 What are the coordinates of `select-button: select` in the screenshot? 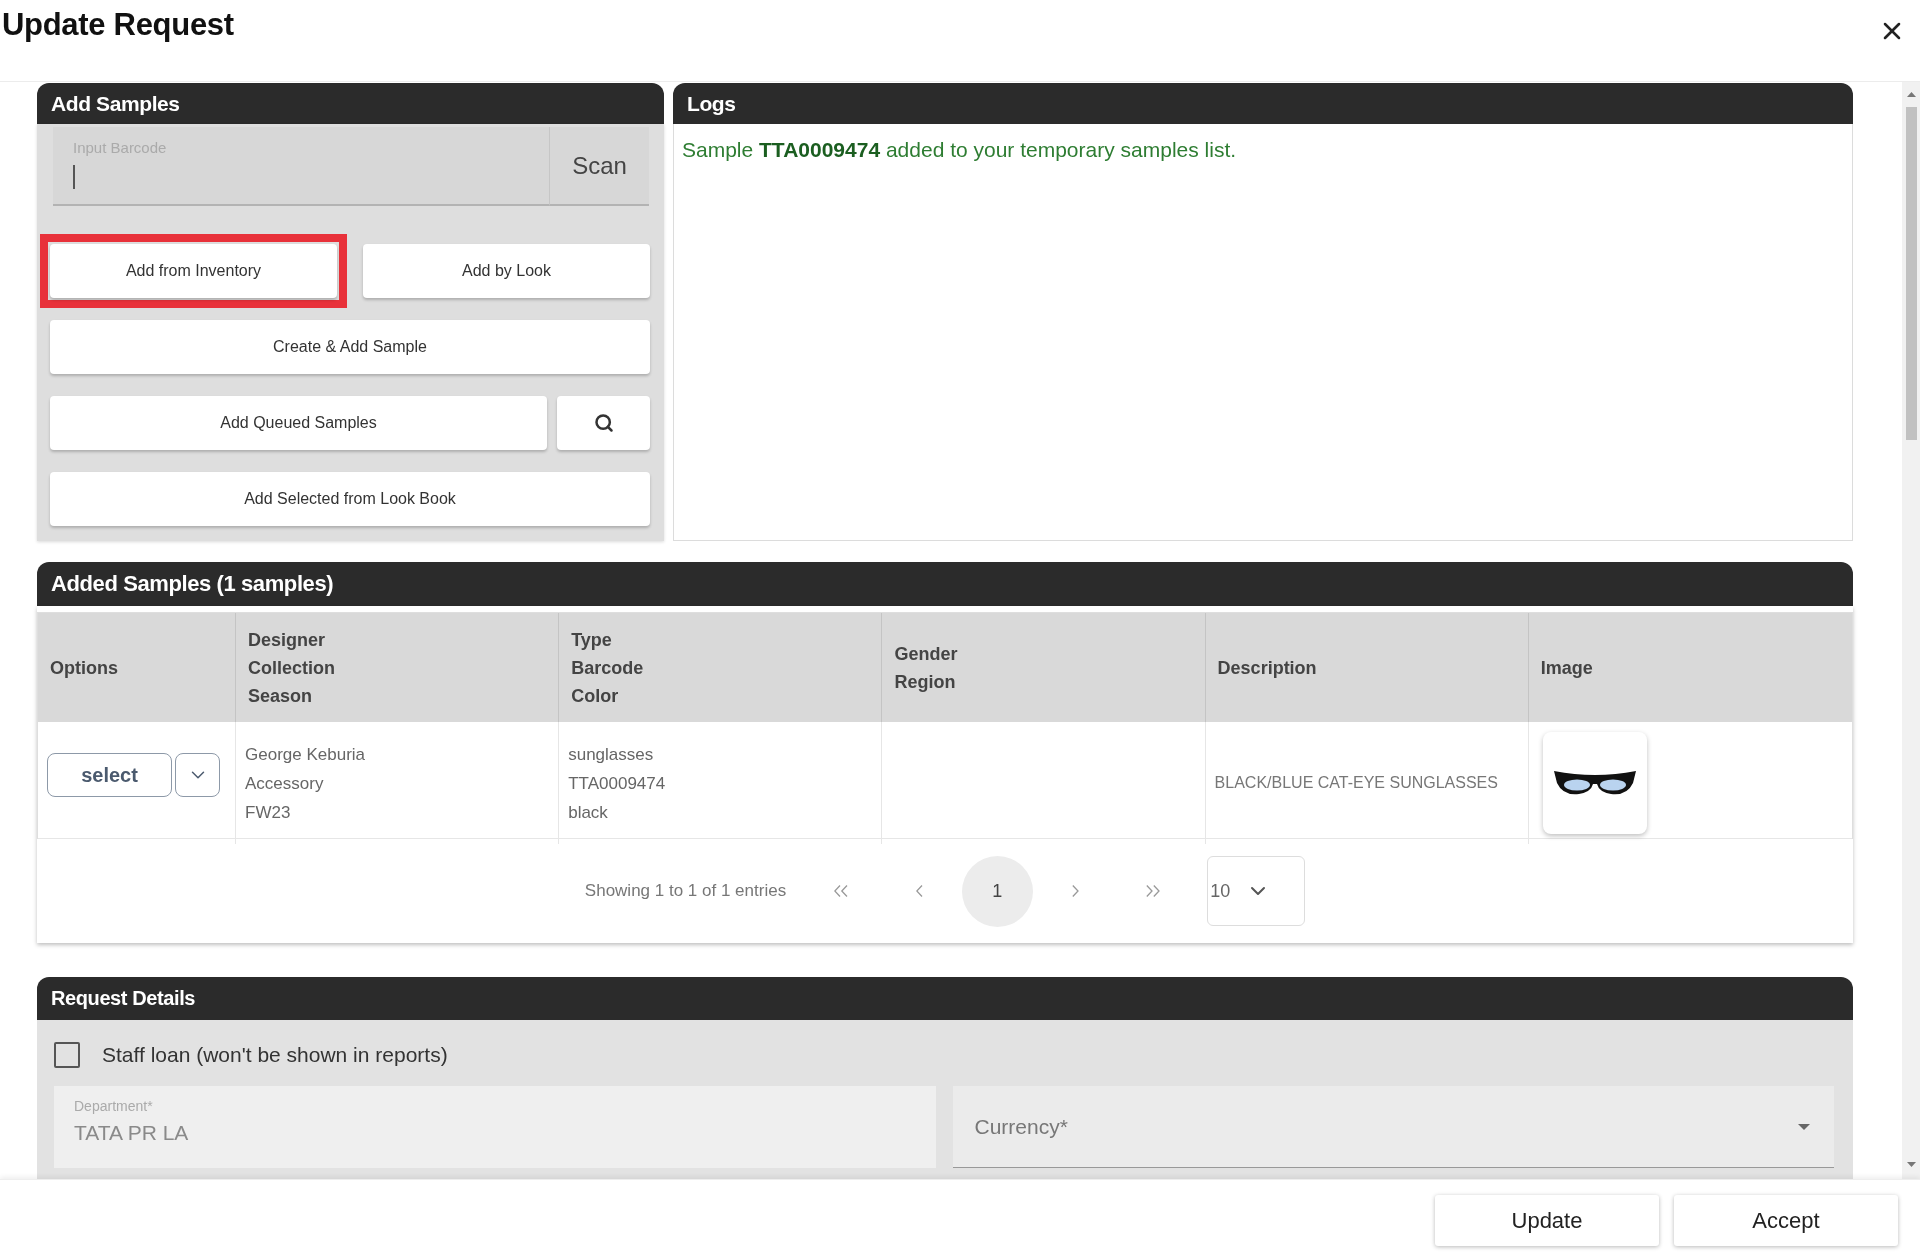 It's located at (109, 775).